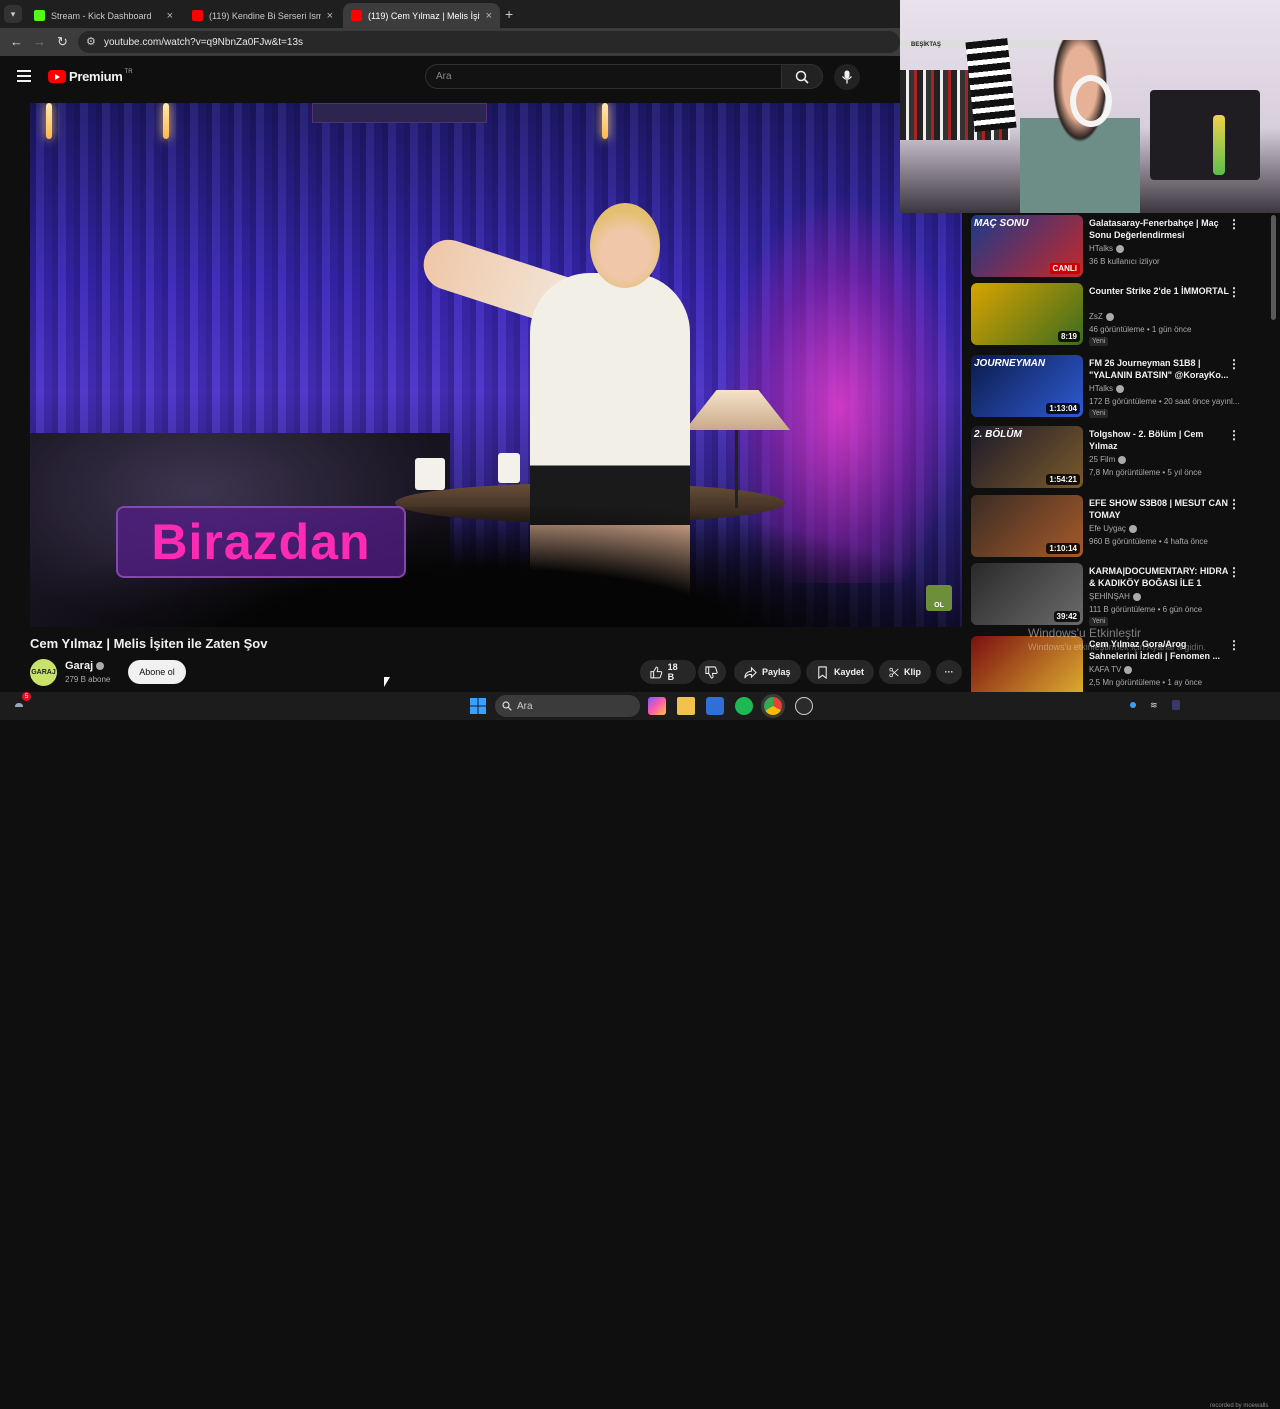 This screenshot has height=1409, width=1280. Describe the element at coordinates (103, 15) in the screenshot. I see `tab-kick-dashboard: Stream - Kick Dashboard ×` at that location.